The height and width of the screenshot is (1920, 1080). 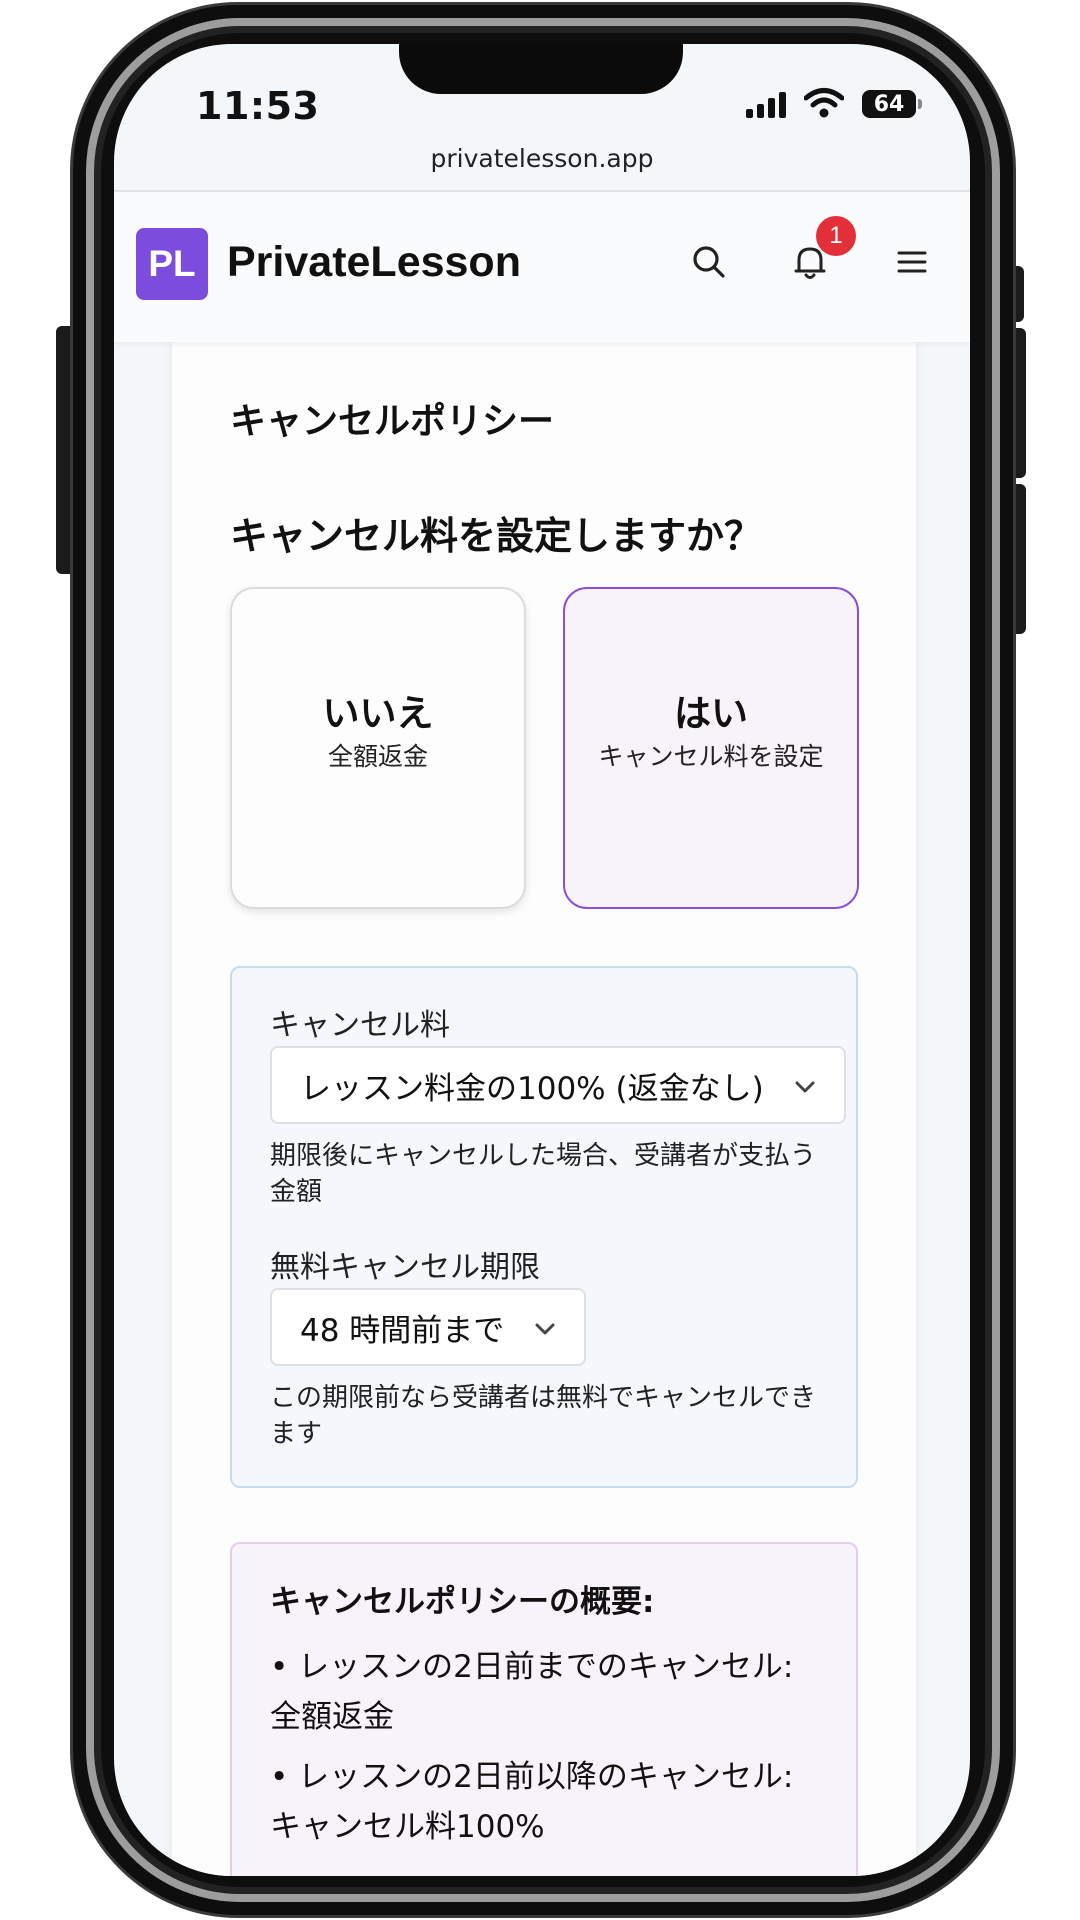 What do you see at coordinates (824, 103) in the screenshot?
I see `wifi-icon` at bounding box center [824, 103].